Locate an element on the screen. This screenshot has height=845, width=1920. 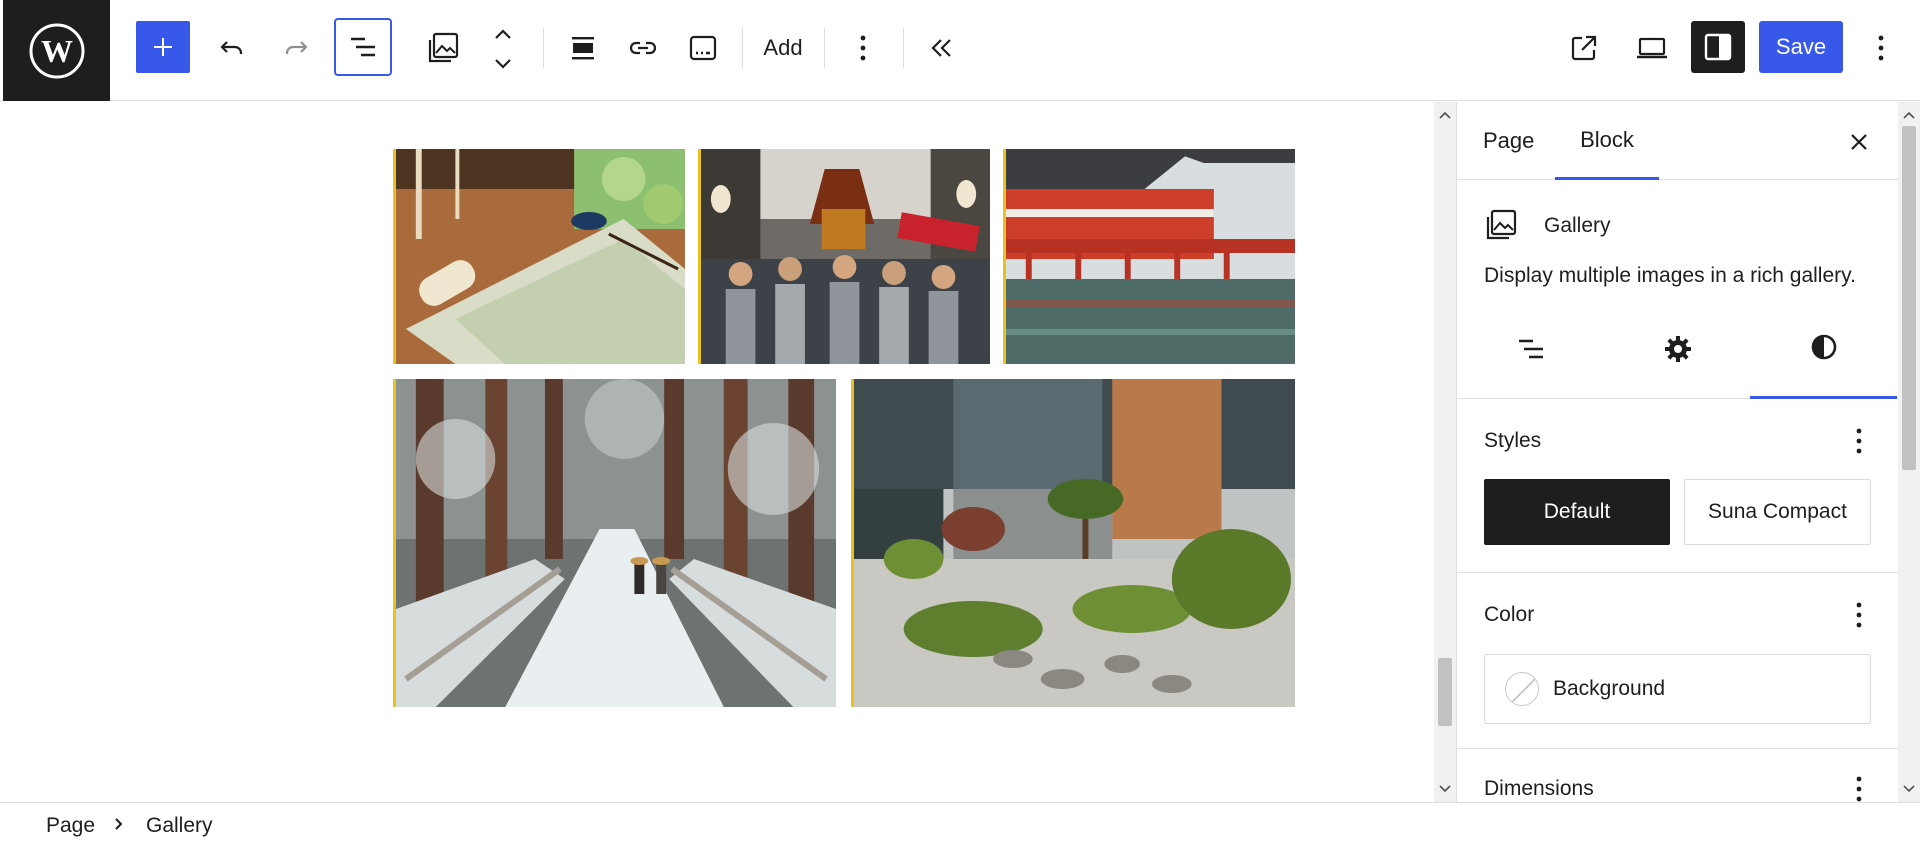
move-block-button is located at coordinates (503, 49).